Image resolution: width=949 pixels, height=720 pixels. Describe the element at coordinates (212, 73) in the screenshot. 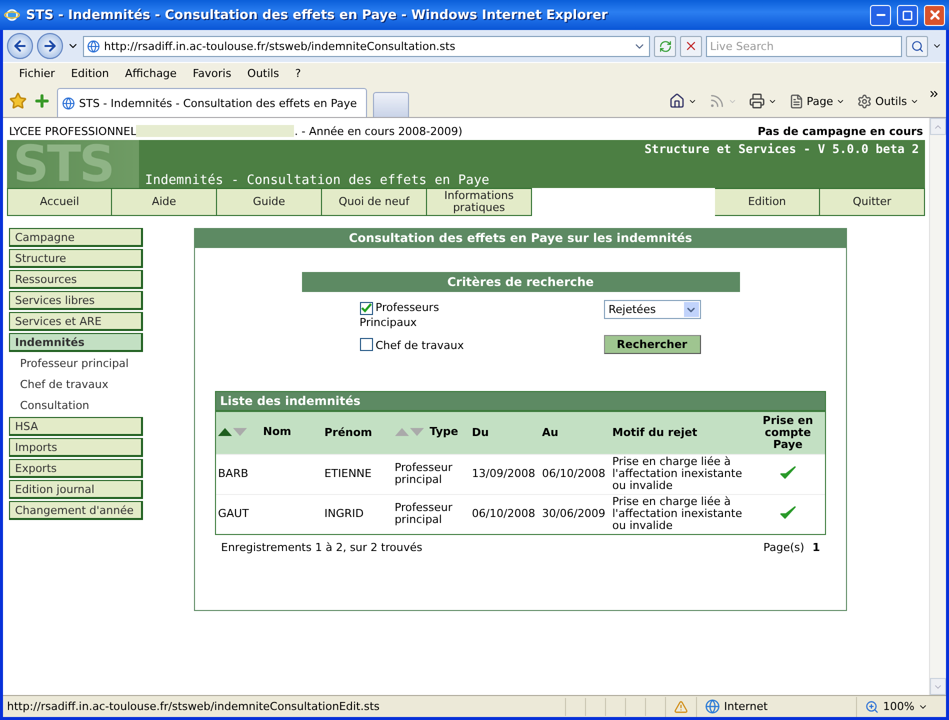

I see `menu-item: Favoris` at that location.